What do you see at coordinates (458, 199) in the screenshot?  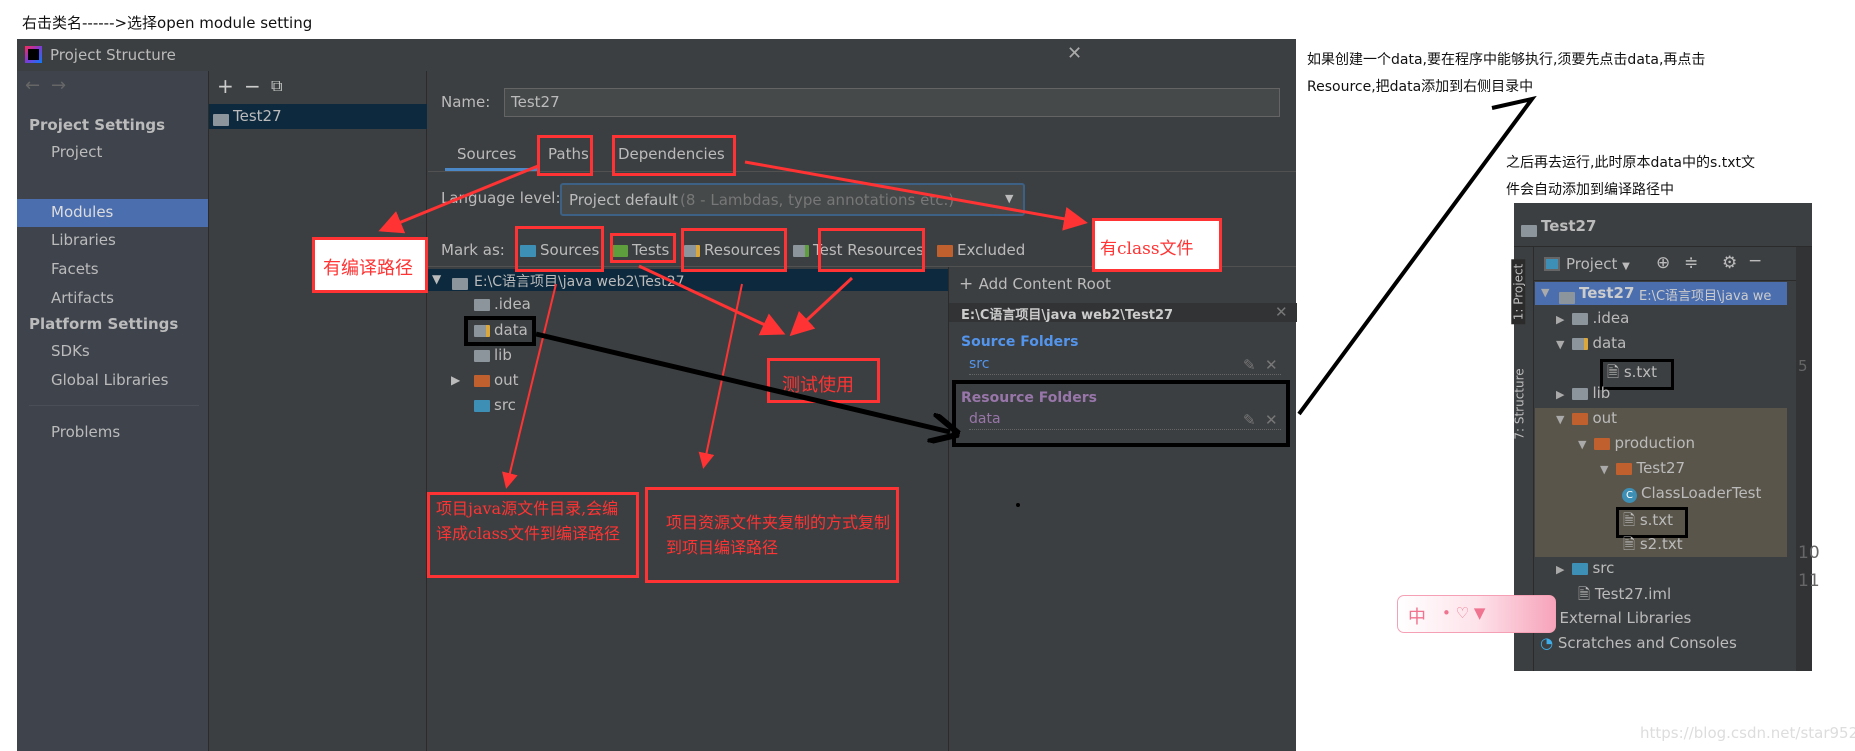 I see `arrow-paths-to-compile-path` at bounding box center [458, 199].